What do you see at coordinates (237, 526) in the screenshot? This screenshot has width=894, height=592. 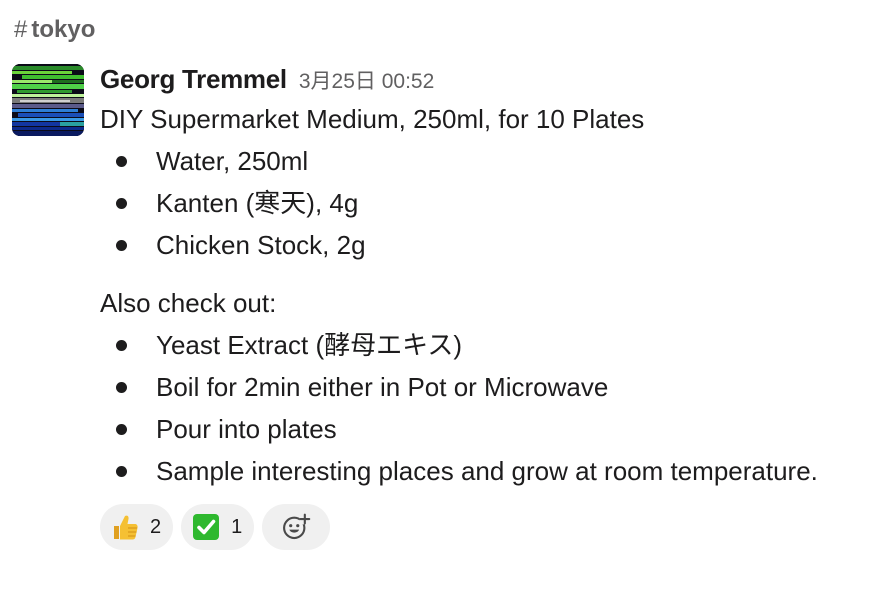 I see `reaction-count: 1` at bounding box center [237, 526].